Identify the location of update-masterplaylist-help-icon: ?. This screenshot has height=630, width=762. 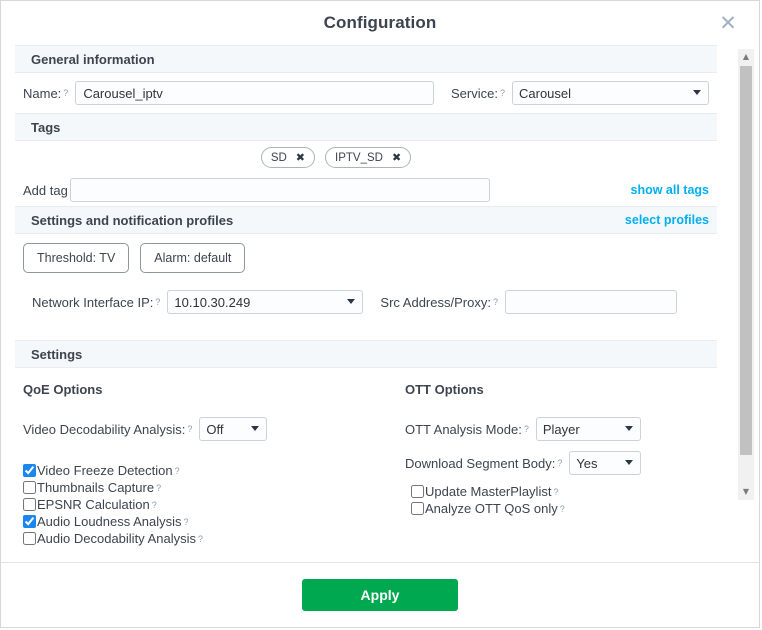
(555, 492).